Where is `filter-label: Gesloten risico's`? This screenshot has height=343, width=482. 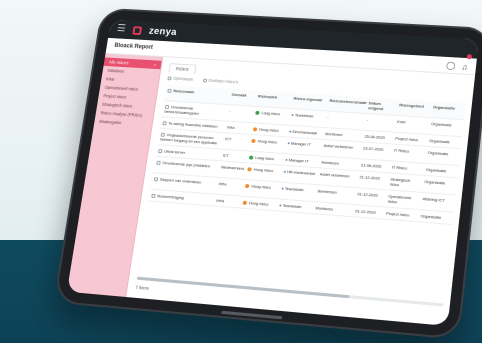 filter-label: Gesloten risico's is located at coordinates (223, 81).